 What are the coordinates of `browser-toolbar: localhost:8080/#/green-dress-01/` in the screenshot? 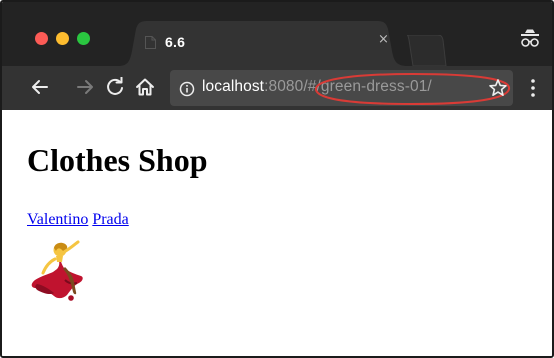 It's located at (277, 88).